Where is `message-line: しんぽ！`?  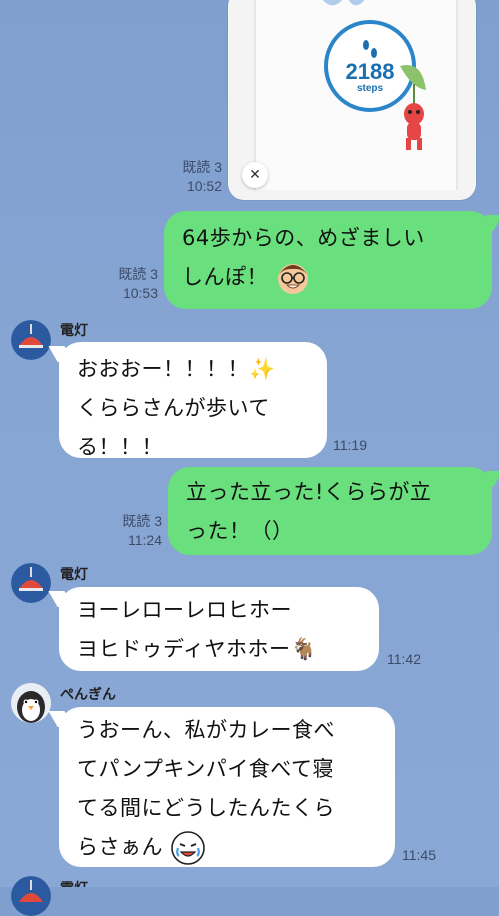
message-line: しんぽ！ is located at coordinates (225, 277).